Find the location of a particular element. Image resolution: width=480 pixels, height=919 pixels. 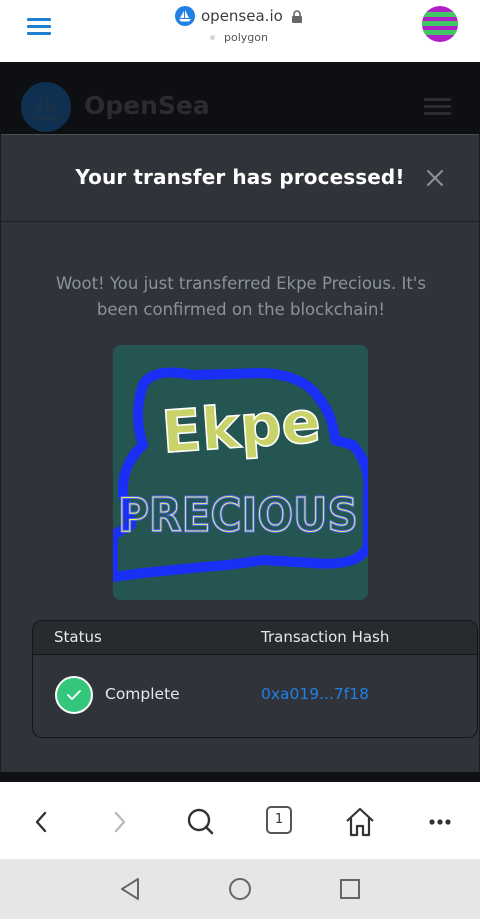

tabs-icon: 1 is located at coordinates (279, 820).